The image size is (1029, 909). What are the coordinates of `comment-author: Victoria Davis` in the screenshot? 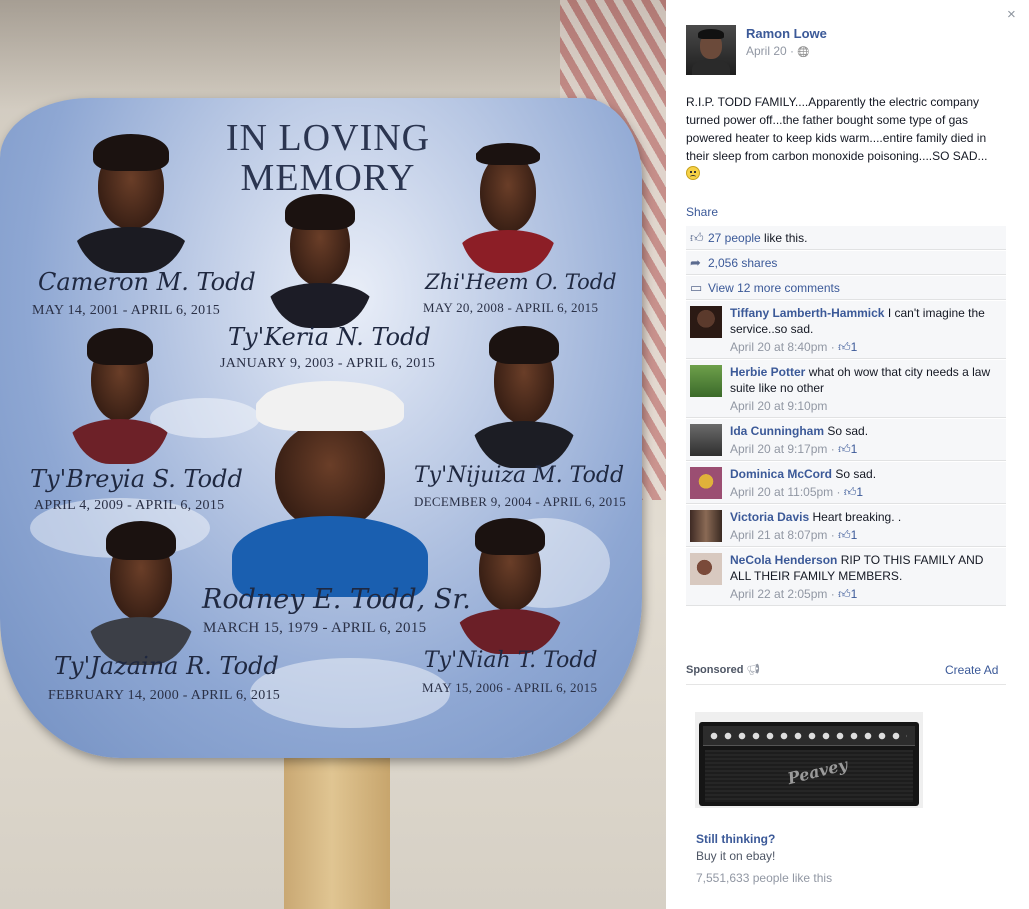 It's located at (769, 517).